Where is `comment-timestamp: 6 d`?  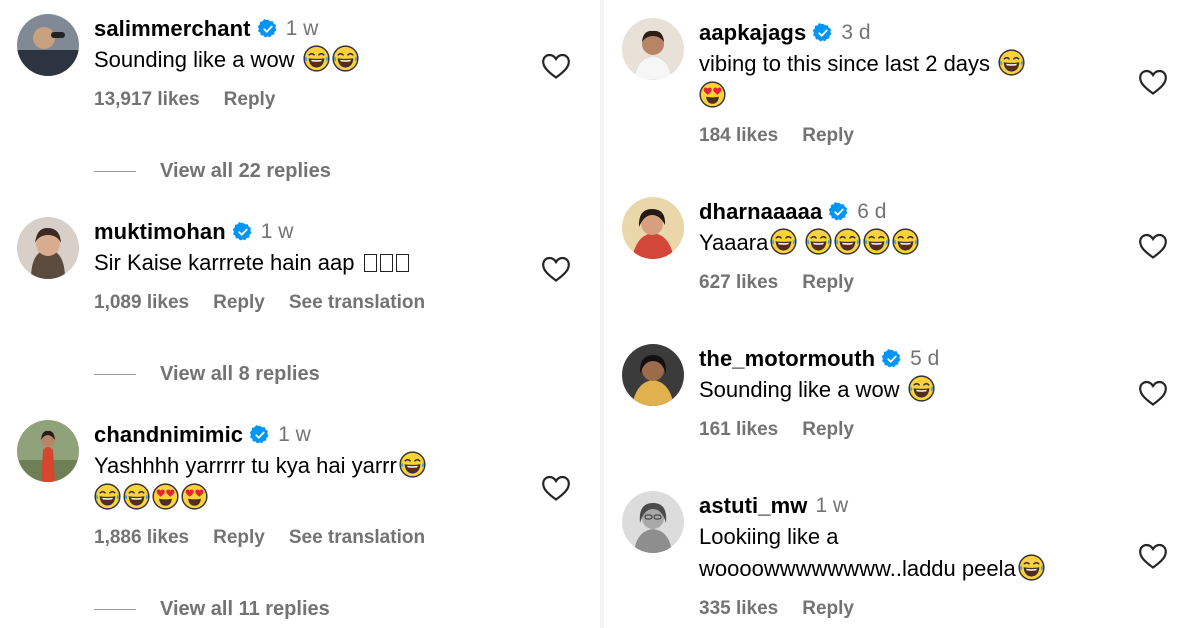 comment-timestamp: 6 d is located at coordinates (871, 212).